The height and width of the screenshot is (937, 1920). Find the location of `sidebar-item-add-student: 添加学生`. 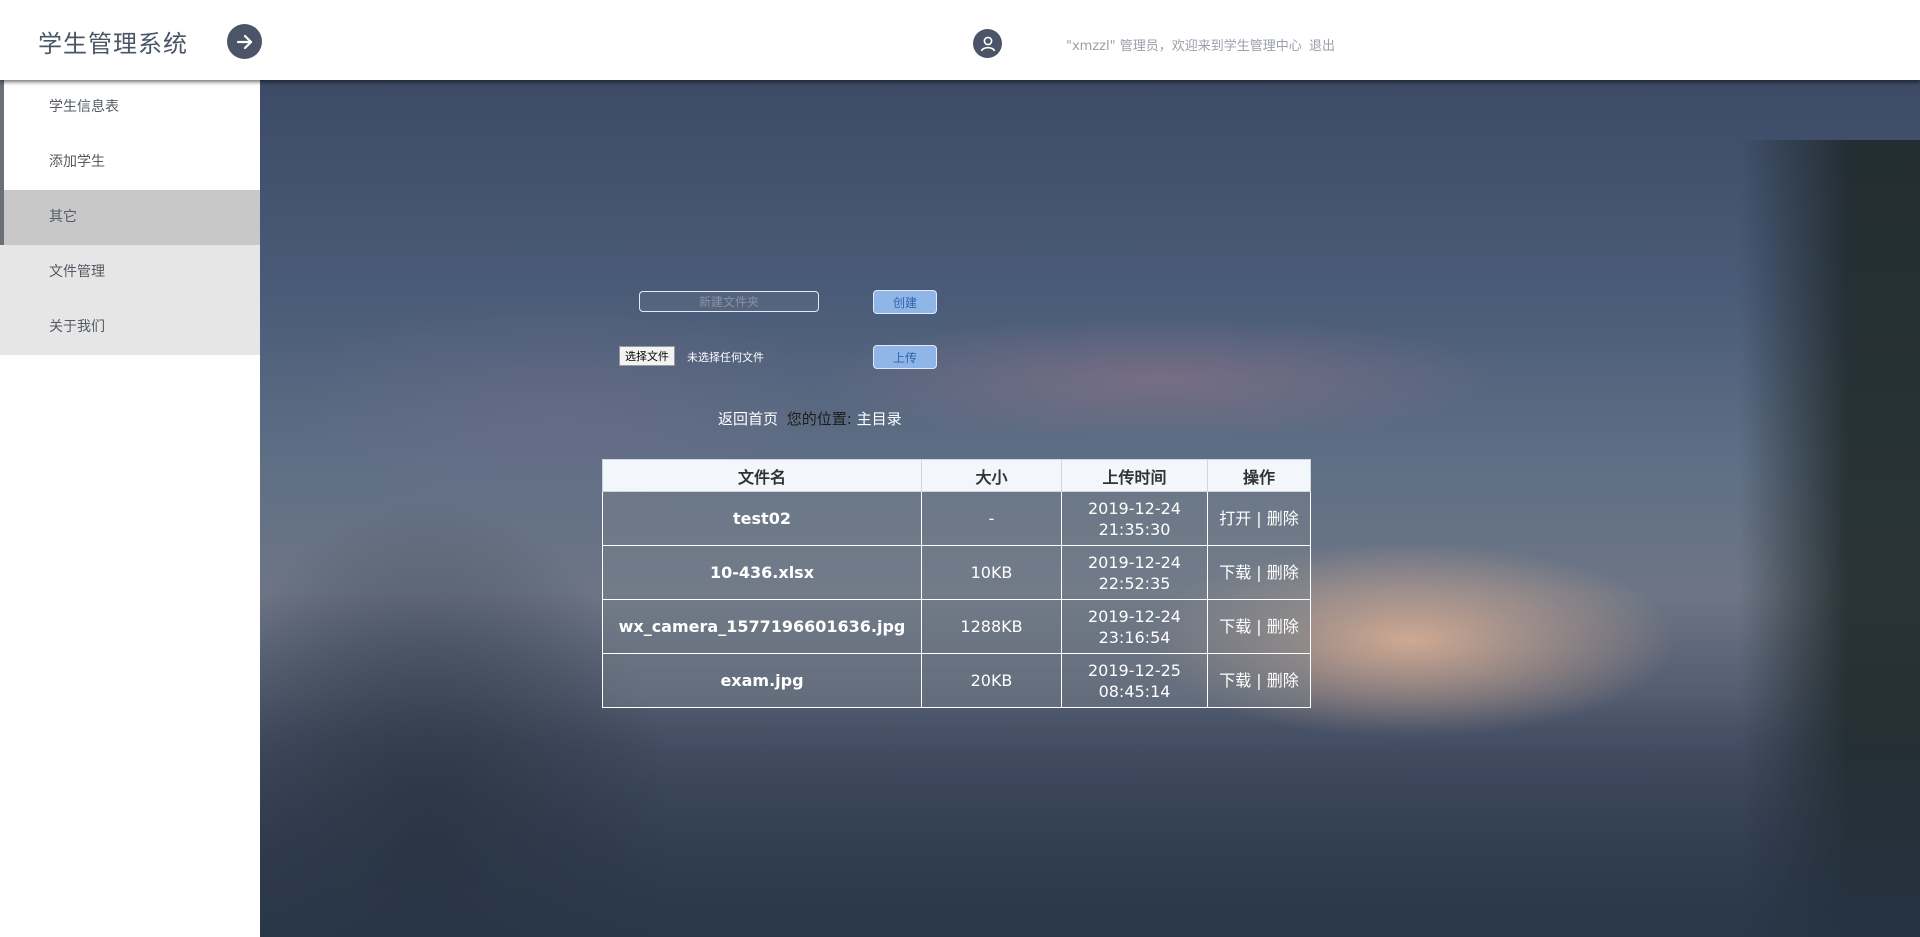

sidebar-item-add-student: 添加学生 is located at coordinates (130, 162).